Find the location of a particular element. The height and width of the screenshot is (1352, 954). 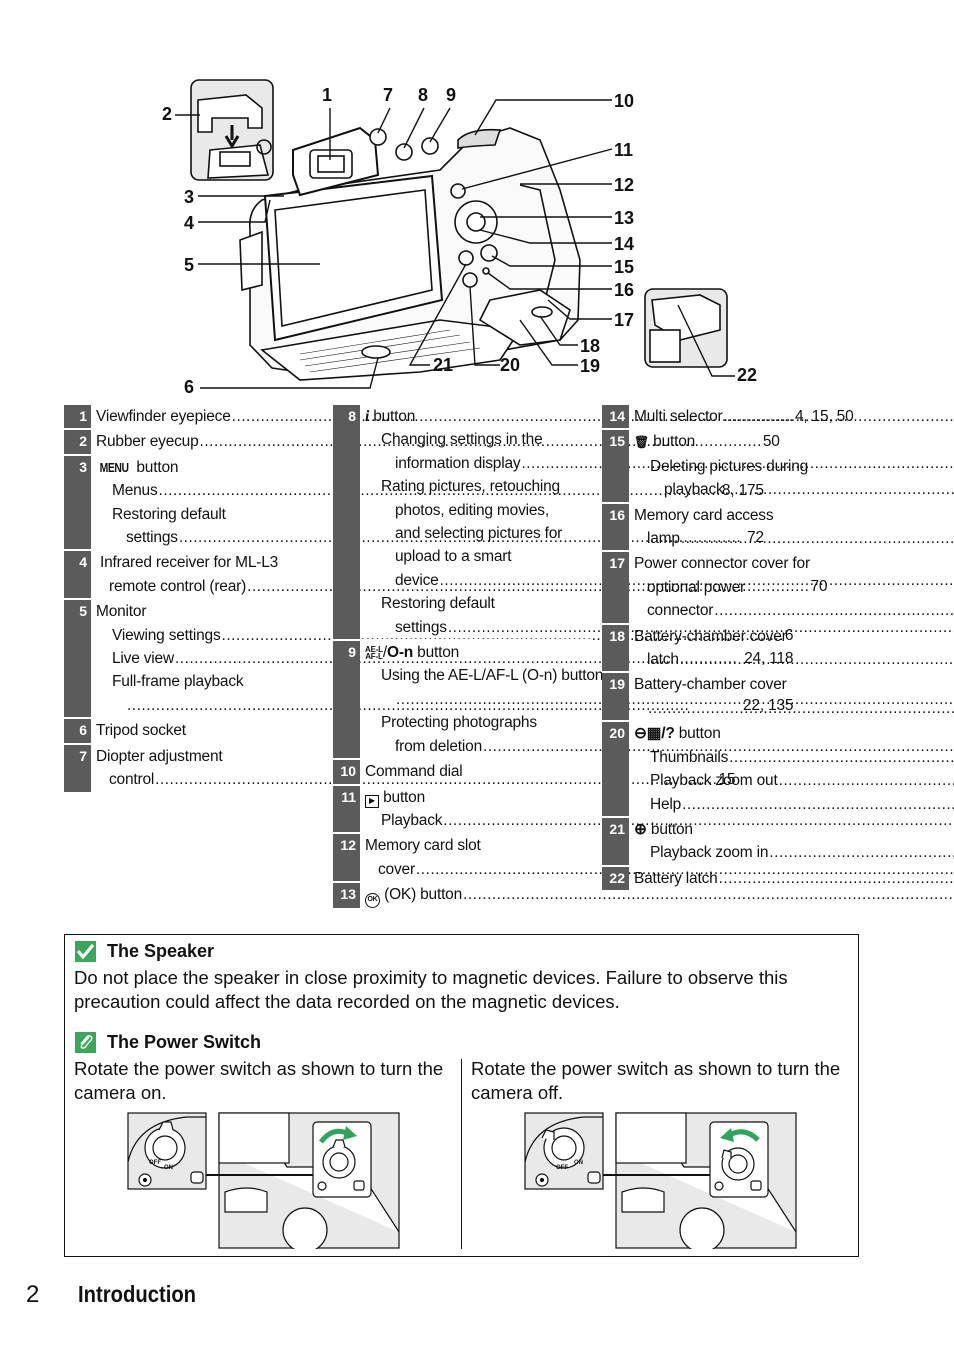

entry-text: cover is located at coordinates (396, 869).